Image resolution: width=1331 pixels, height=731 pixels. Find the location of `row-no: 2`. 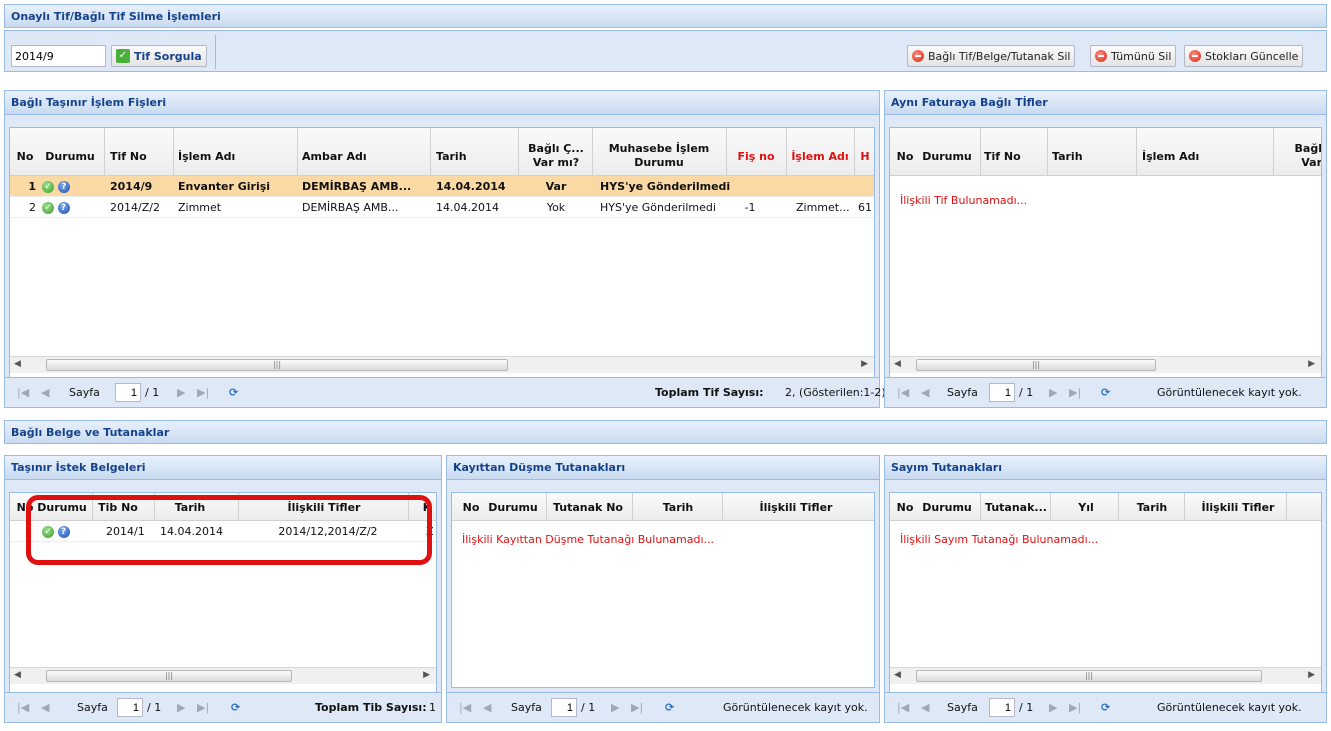

row-no: 2 is located at coordinates (32, 207).